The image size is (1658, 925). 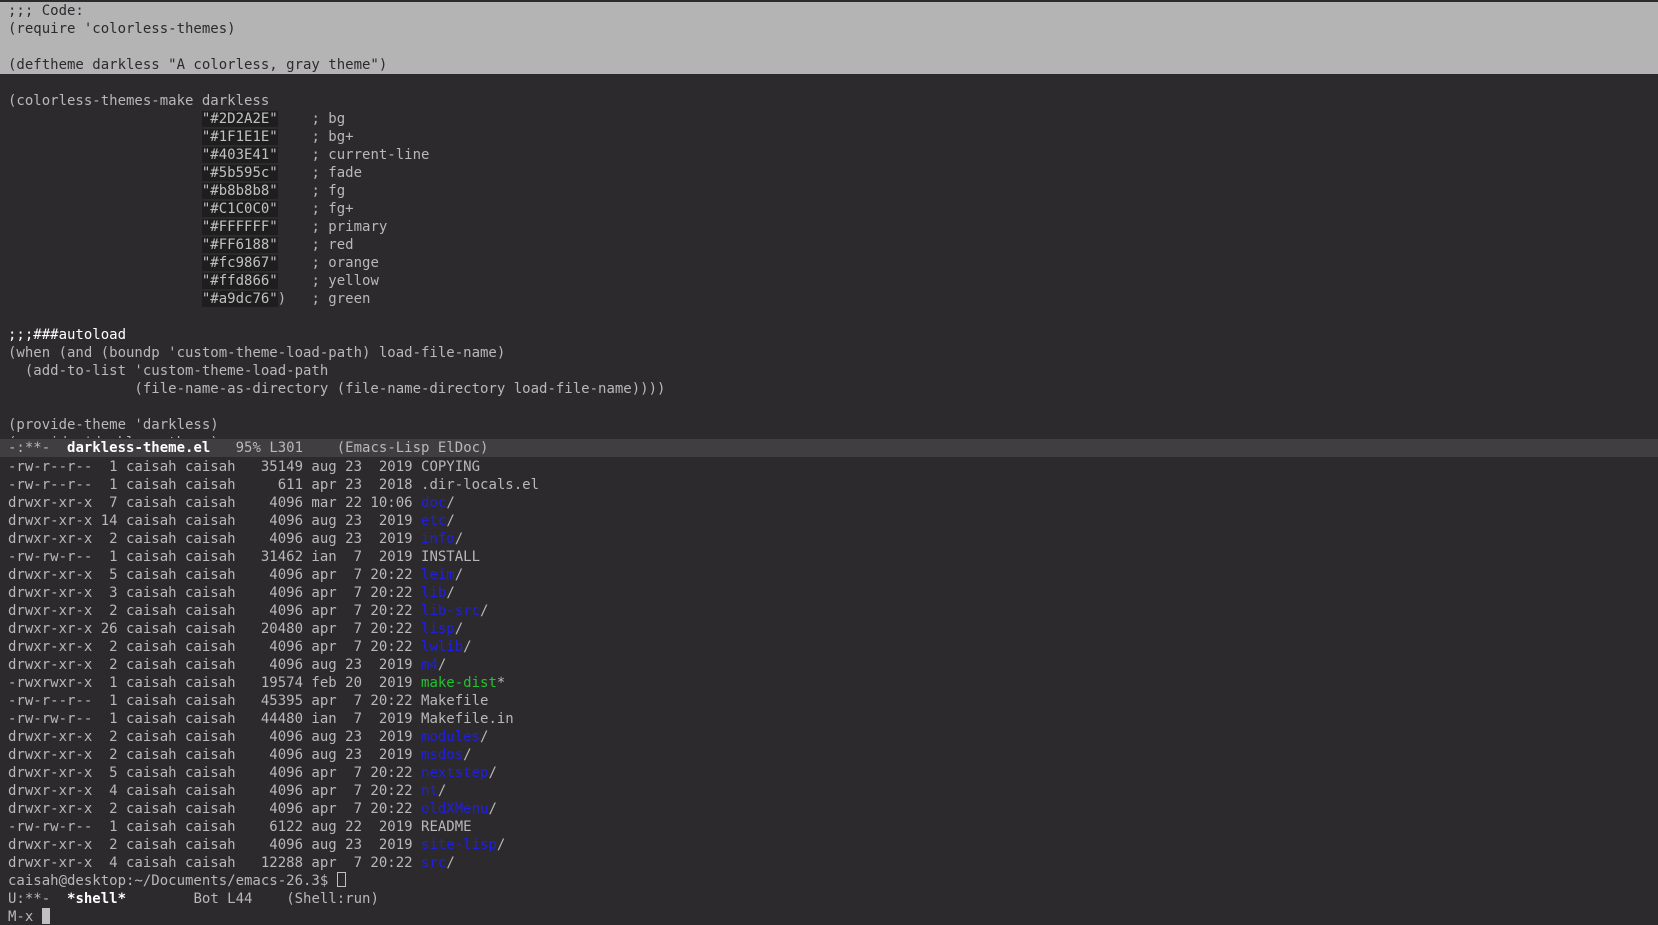 I want to click on file-name: COPYING, so click(x=450, y=467).